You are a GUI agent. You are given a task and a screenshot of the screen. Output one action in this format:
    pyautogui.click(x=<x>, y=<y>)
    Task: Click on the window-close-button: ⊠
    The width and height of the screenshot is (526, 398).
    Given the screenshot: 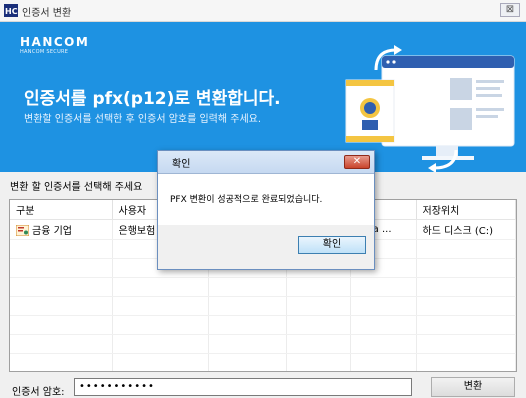 What is the action you would take?
    pyautogui.click(x=510, y=10)
    